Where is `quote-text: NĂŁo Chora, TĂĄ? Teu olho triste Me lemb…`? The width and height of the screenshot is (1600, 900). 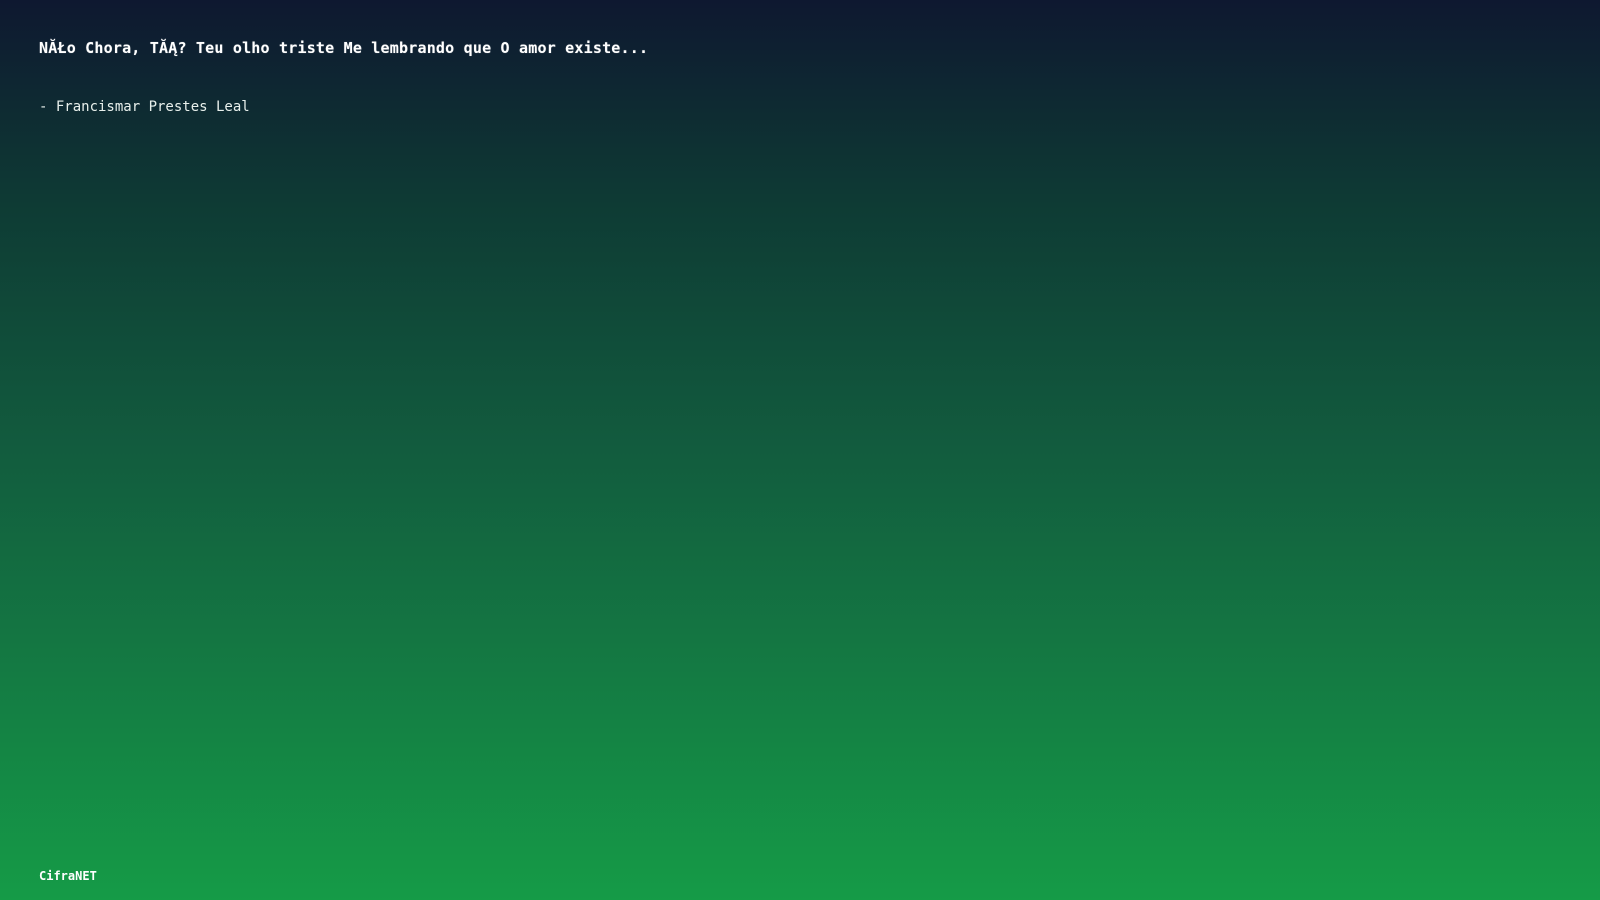 quote-text: NĂŁo Chora, TĂĄ? Teu olho triste Me lemb… is located at coordinates (344, 48).